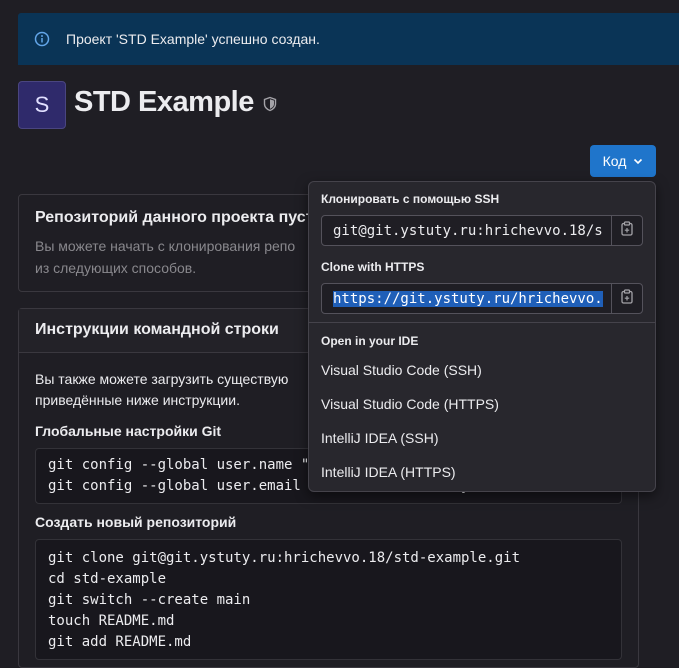  What do you see at coordinates (410, 199) in the screenshot?
I see `ssh-label: Клонировать с помощью SSH` at bounding box center [410, 199].